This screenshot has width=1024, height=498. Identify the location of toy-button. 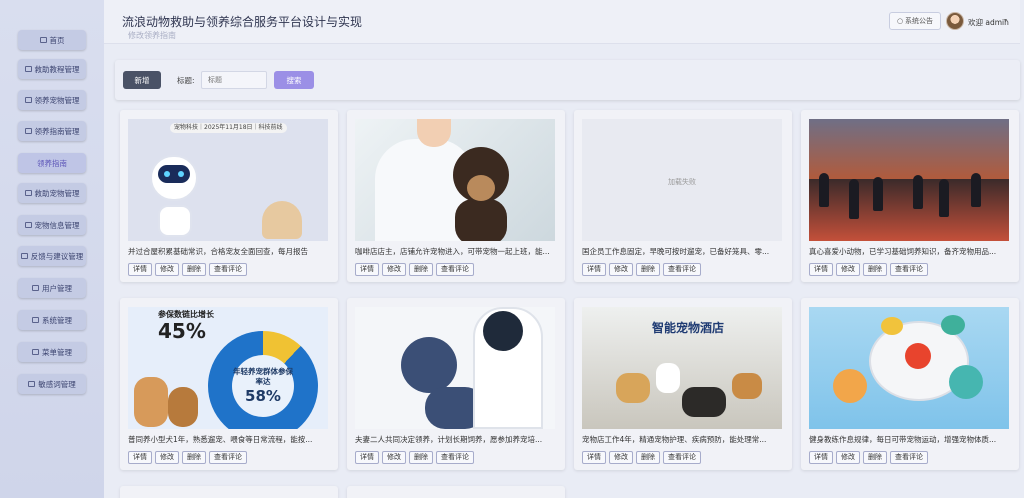
(918, 356).